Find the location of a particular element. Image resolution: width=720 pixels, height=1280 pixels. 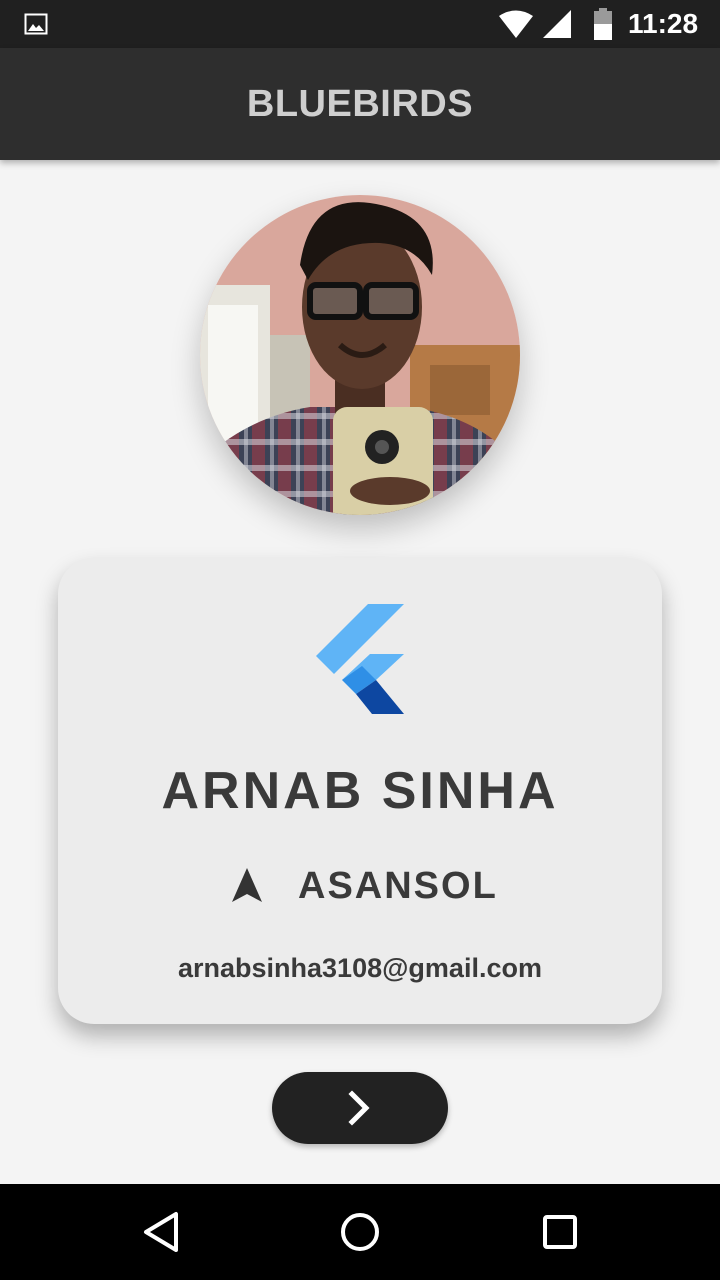

status-bar: 11:28 is located at coordinates (360, 24).